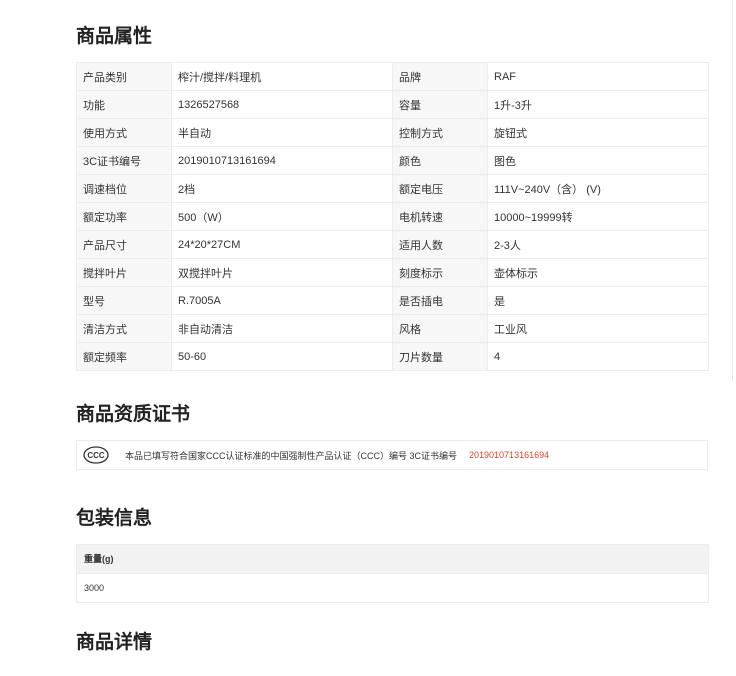  What do you see at coordinates (598, 104) in the screenshot?
I see `attribute-value: 1升-3升` at bounding box center [598, 104].